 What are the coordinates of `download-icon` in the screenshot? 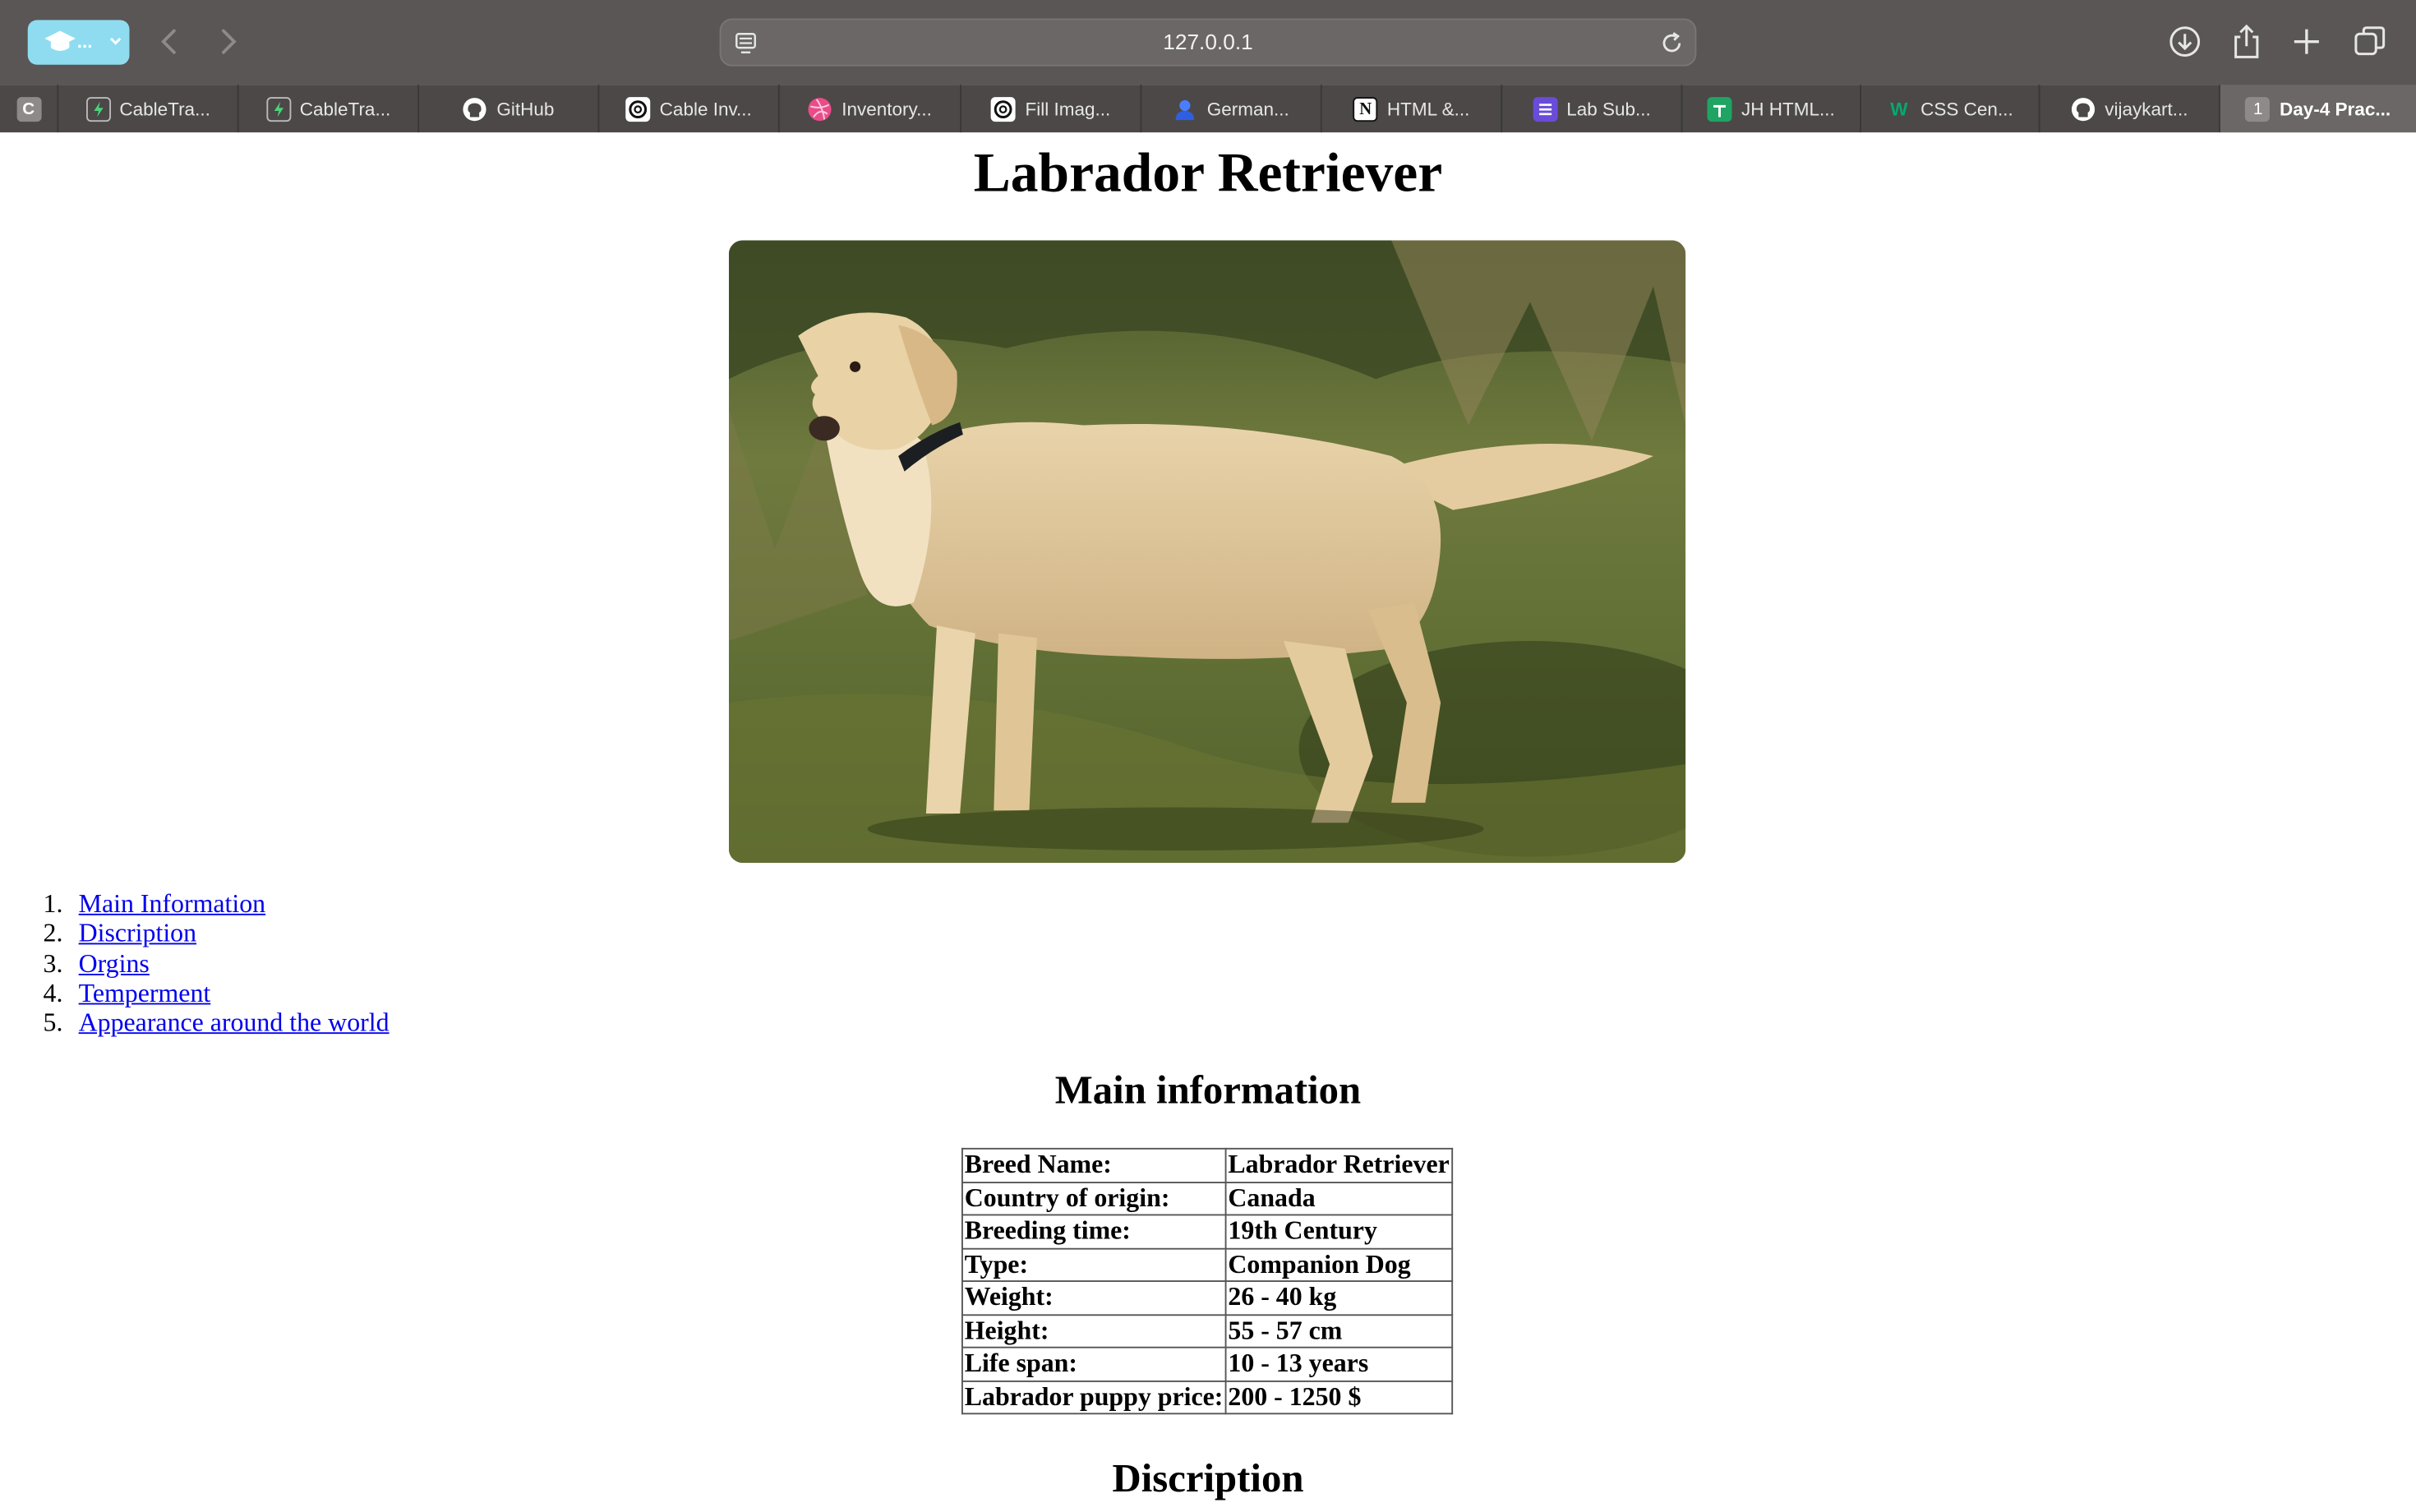 It's located at (2184, 42).